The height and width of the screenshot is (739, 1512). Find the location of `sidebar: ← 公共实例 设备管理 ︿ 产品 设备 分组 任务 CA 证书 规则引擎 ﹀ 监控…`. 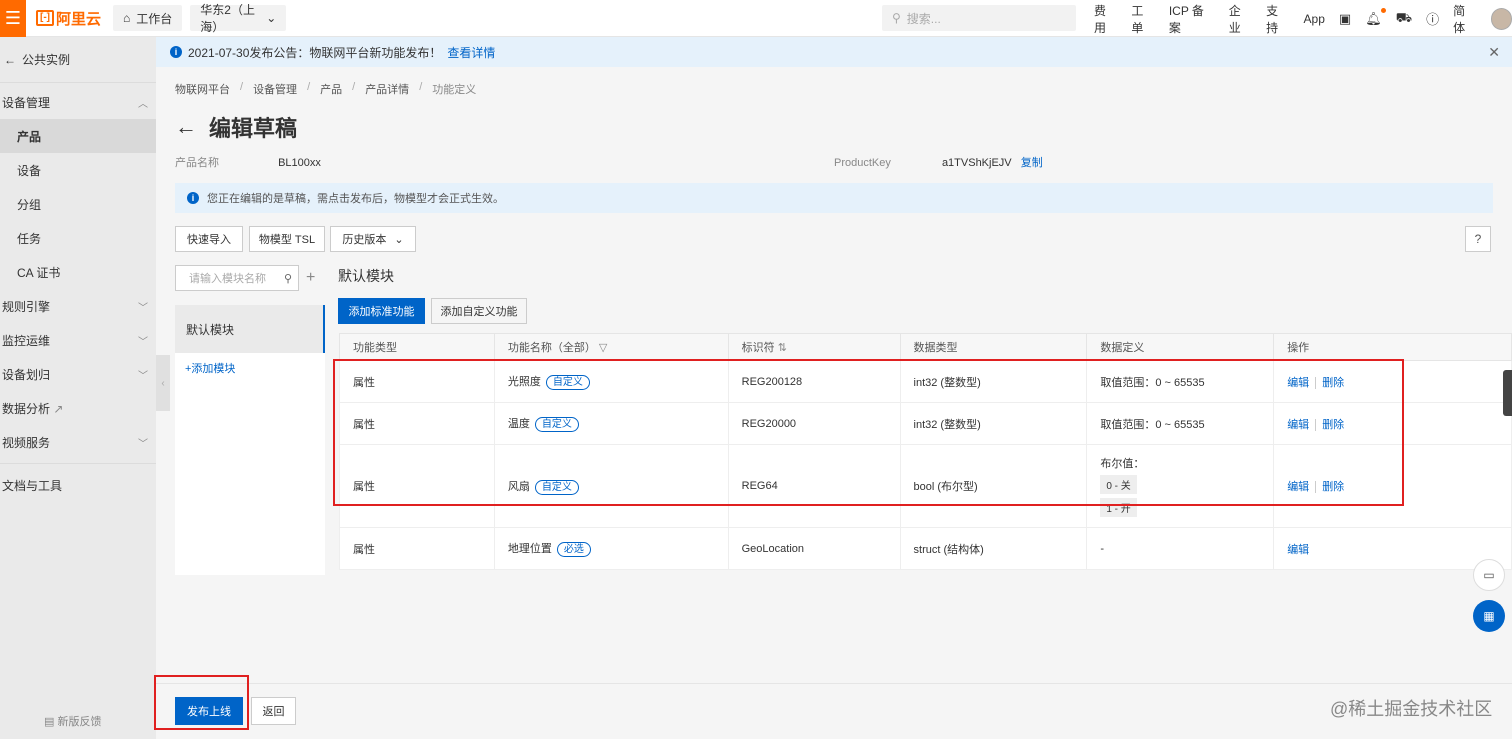

sidebar: ← 公共实例 设备管理 ︿ 产品 设备 分组 任务 CA 证书 规则引擎 ﹀ 监控… is located at coordinates (78, 388).